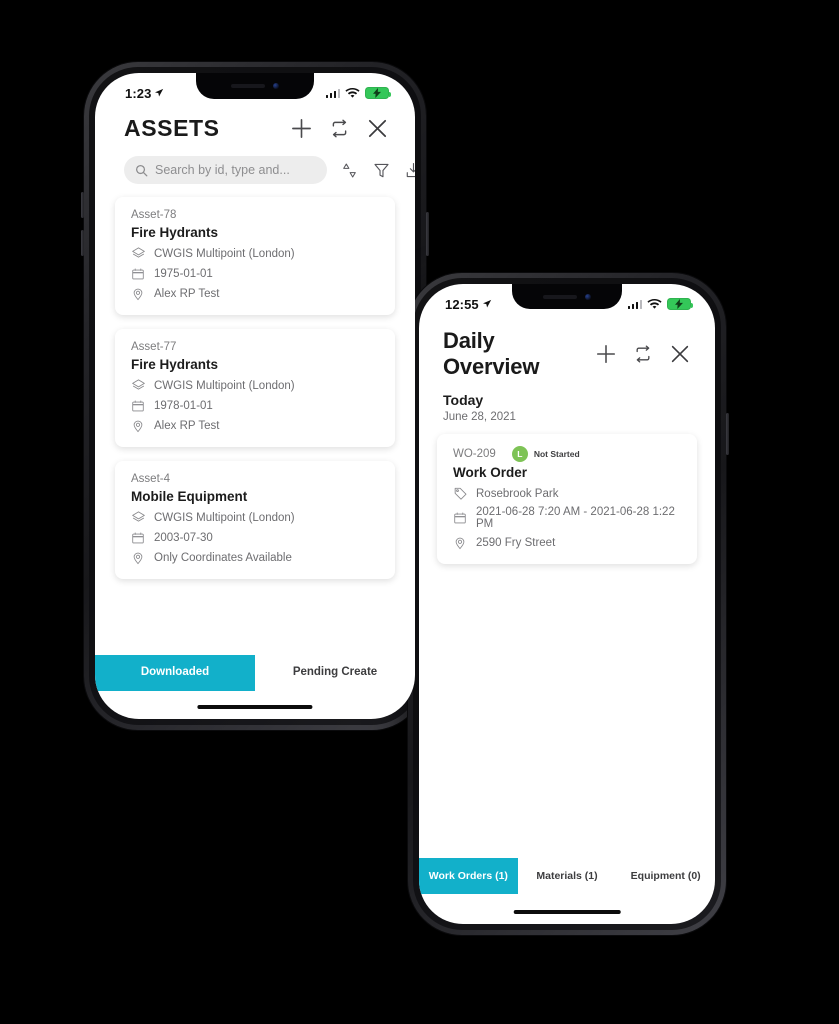 The height and width of the screenshot is (1024, 839). What do you see at coordinates (665, 876) in the screenshot?
I see `tab-equipment: Equipment (0)` at bounding box center [665, 876].